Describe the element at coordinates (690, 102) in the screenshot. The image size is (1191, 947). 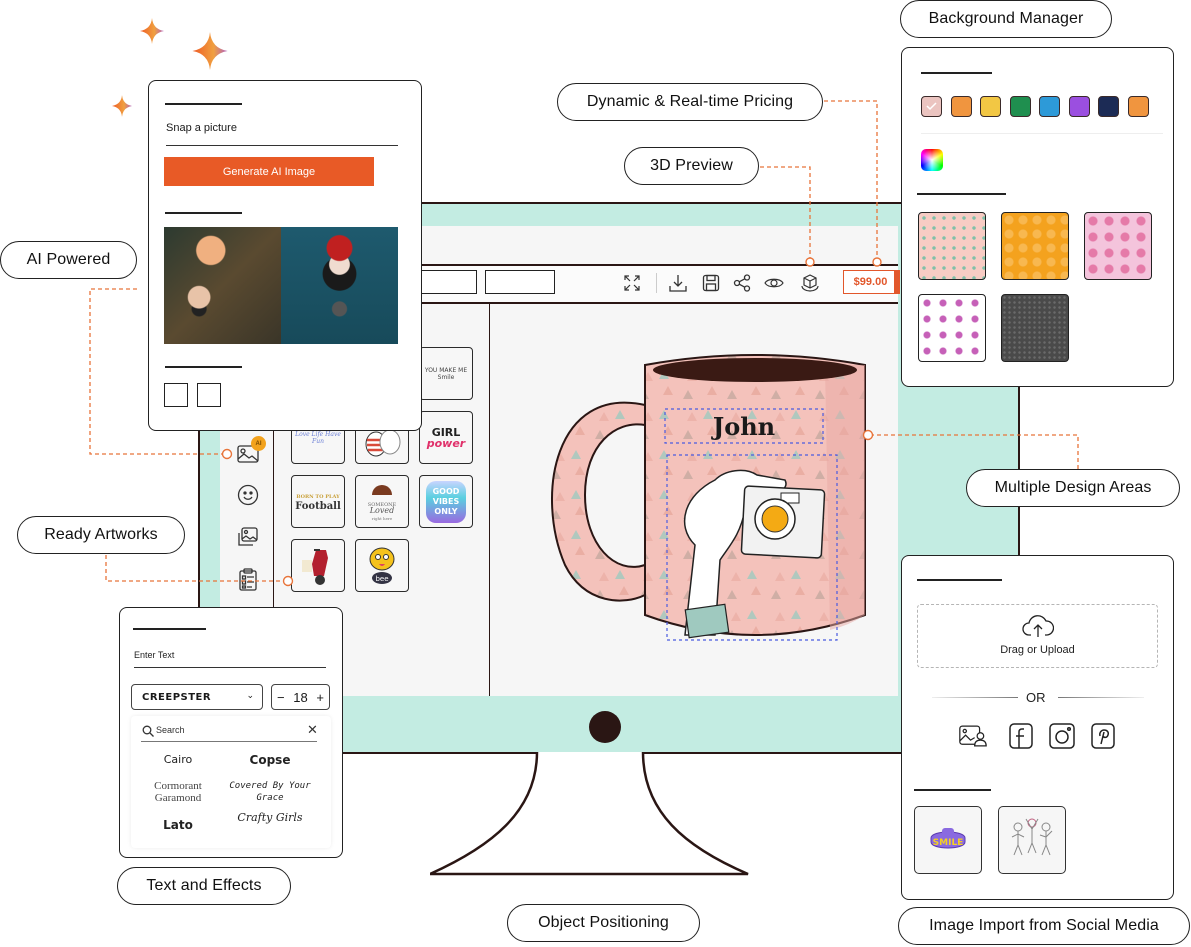
I see `feature-label-dynamic-pricing: Dynamic & Real-time Pricing` at that location.